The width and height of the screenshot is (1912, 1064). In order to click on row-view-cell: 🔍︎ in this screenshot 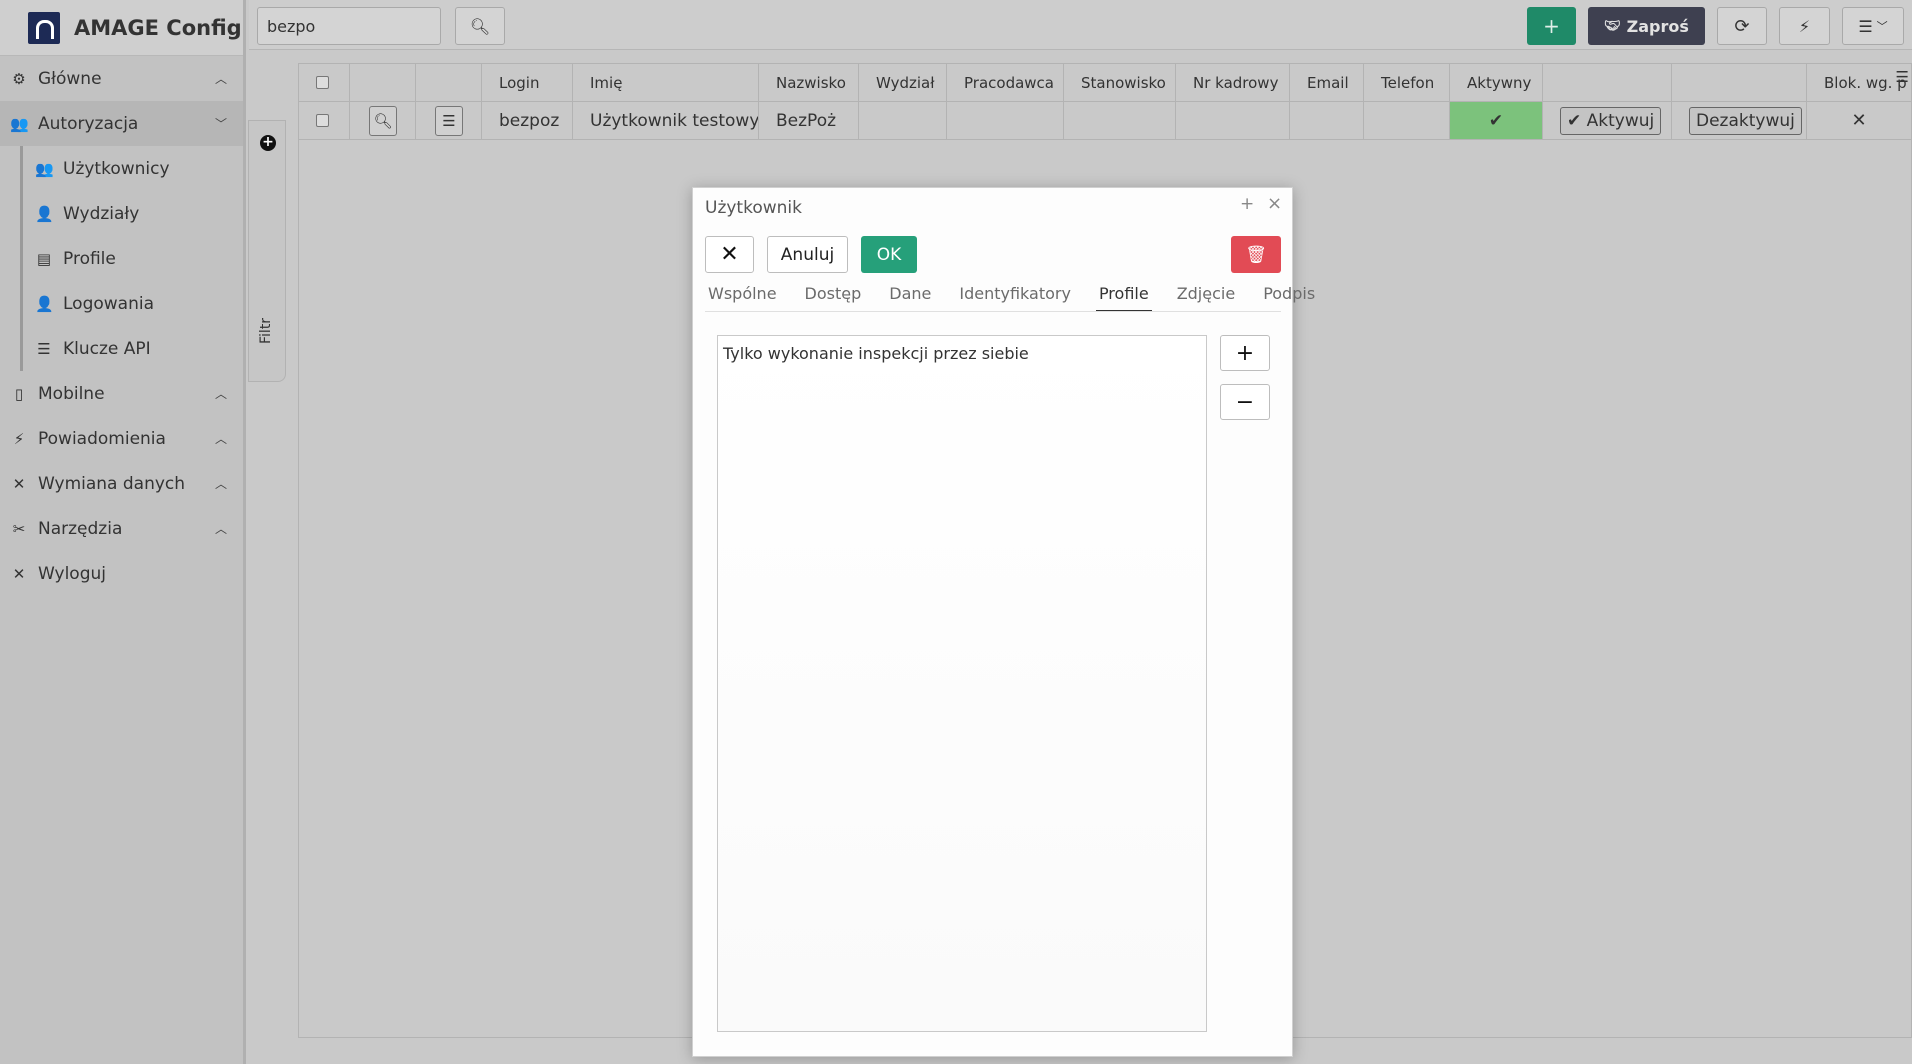, I will do `click(383, 120)`.